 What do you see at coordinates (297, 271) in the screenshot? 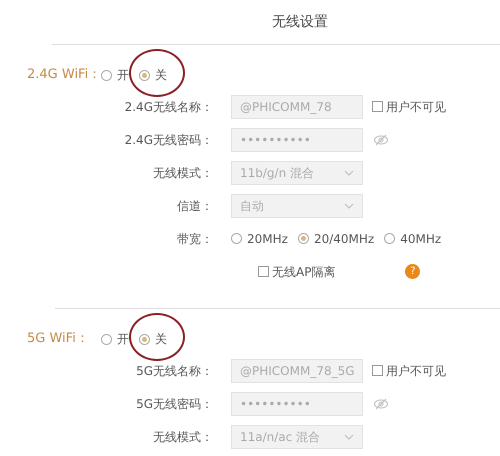
I see `checkbox: 无线AP隔离` at bounding box center [297, 271].